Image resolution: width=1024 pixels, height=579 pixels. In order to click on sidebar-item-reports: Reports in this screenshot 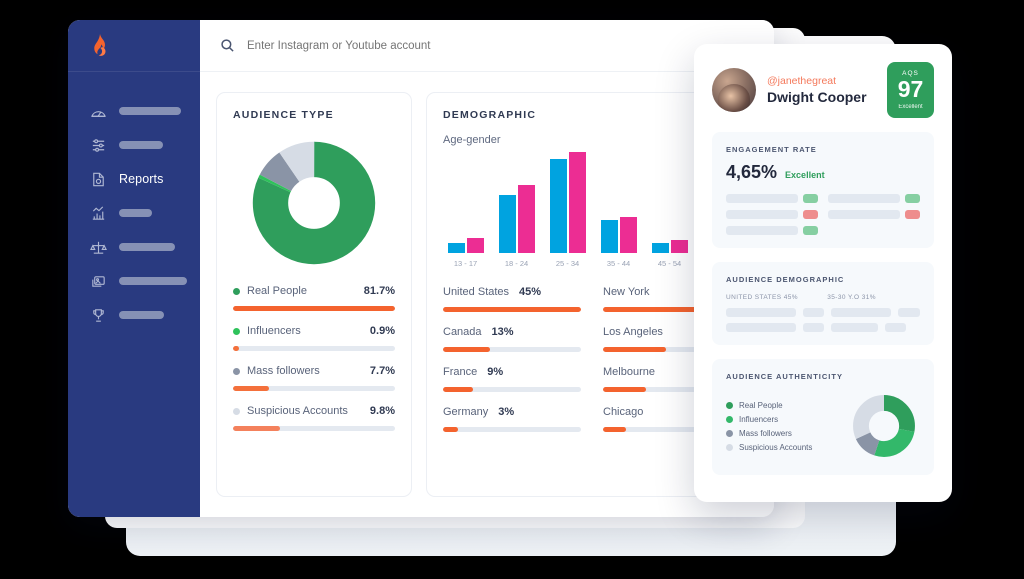, I will do `click(134, 179)`.